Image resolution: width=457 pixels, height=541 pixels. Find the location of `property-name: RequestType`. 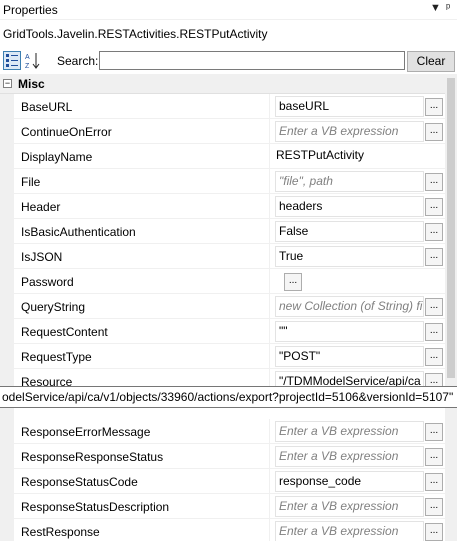

property-name: RequestType is located at coordinates (56, 357).